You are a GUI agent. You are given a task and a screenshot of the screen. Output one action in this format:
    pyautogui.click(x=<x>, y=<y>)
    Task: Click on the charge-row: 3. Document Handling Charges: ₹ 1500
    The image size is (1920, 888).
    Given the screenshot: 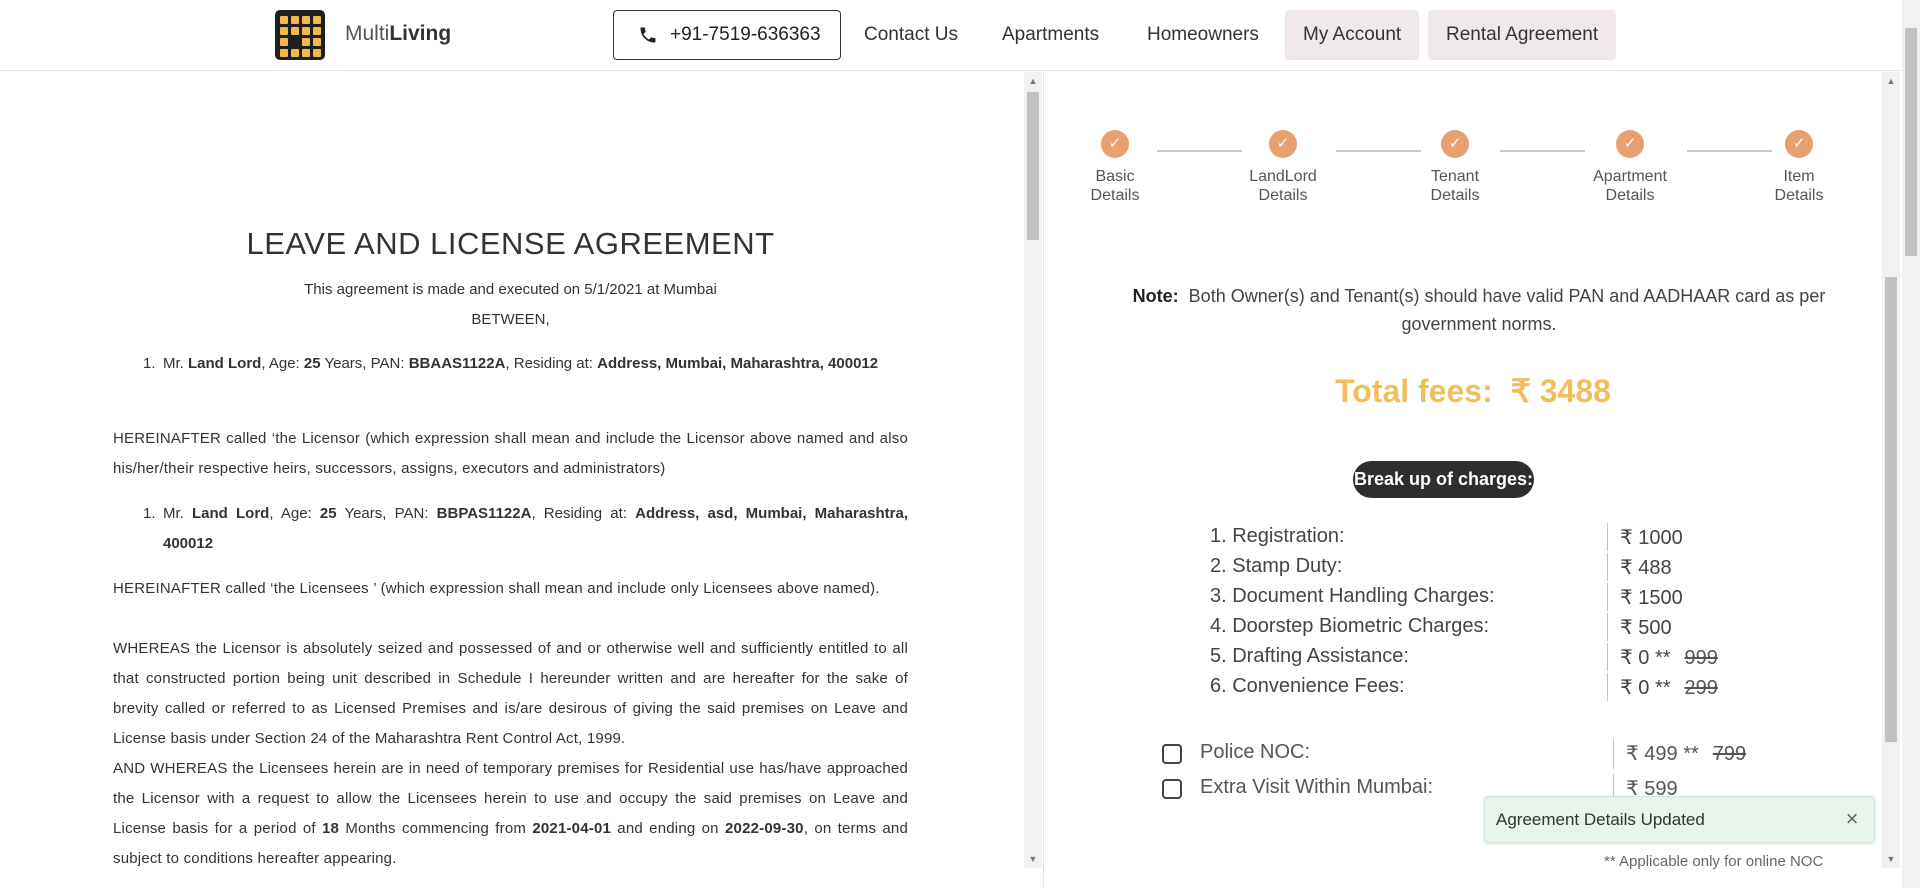 What is the action you would take?
    pyautogui.click(x=1470, y=598)
    